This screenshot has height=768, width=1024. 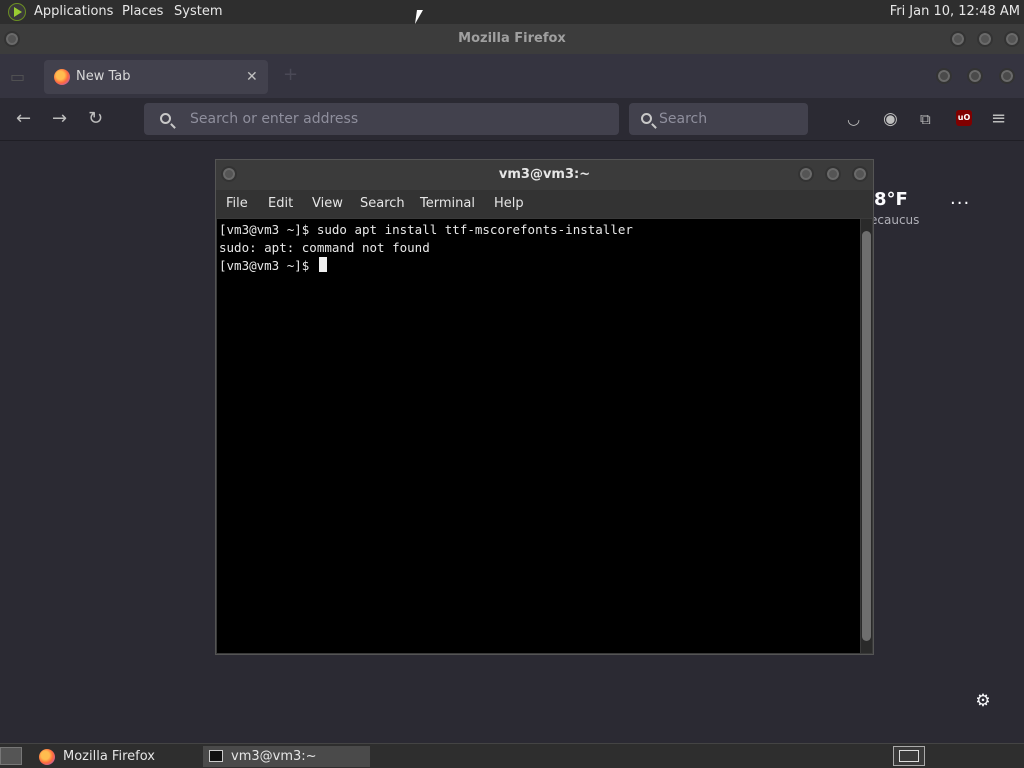 What do you see at coordinates (109, 756) in the screenshot?
I see `taskbar-item-label: Mozilla Firefox` at bounding box center [109, 756].